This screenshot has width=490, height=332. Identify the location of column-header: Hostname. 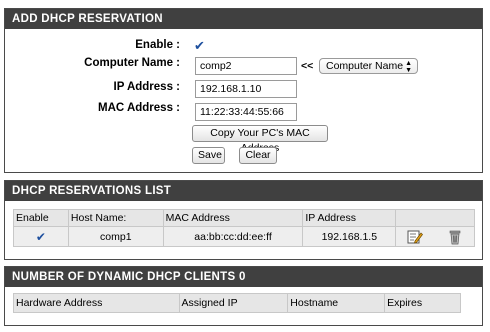
(336, 303).